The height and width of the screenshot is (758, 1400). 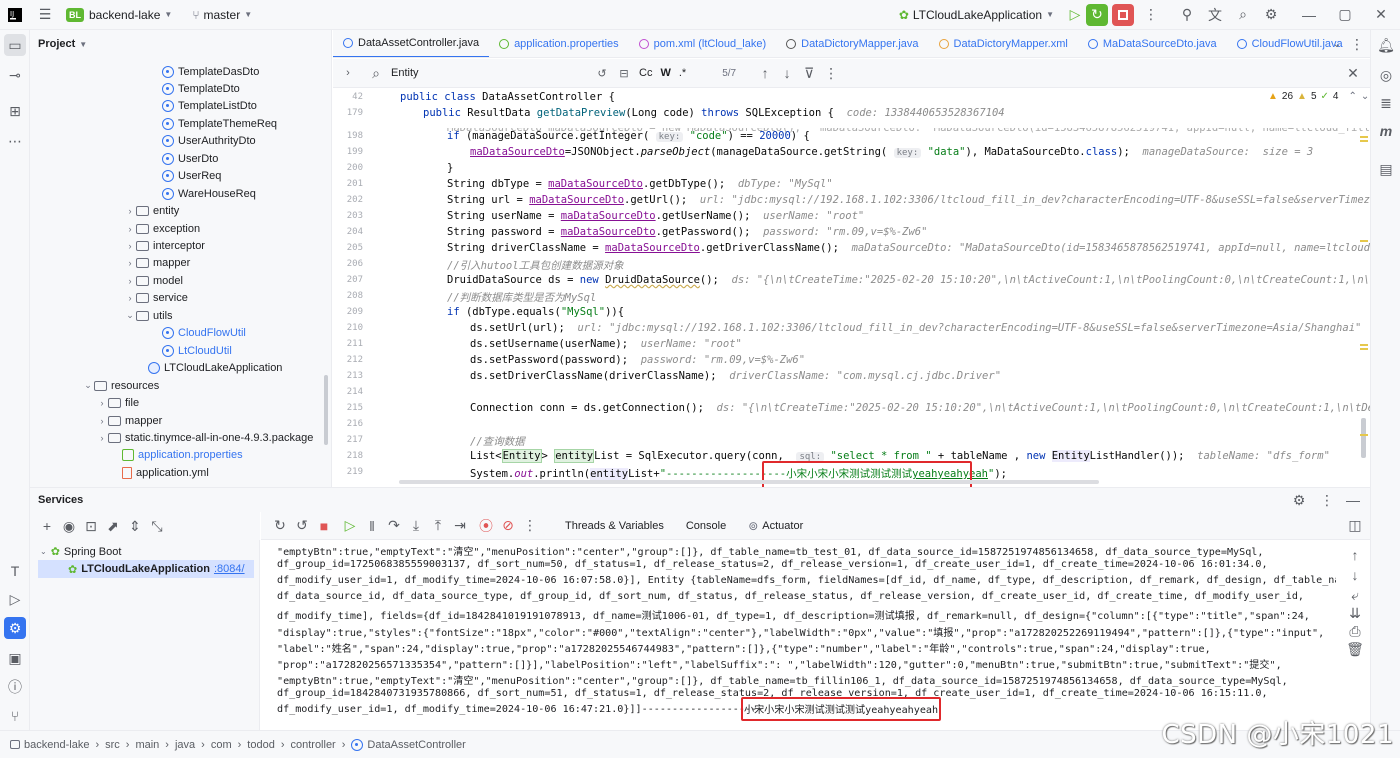 I want to click on editor-vscrollbar, so click(x=1363, y=438).